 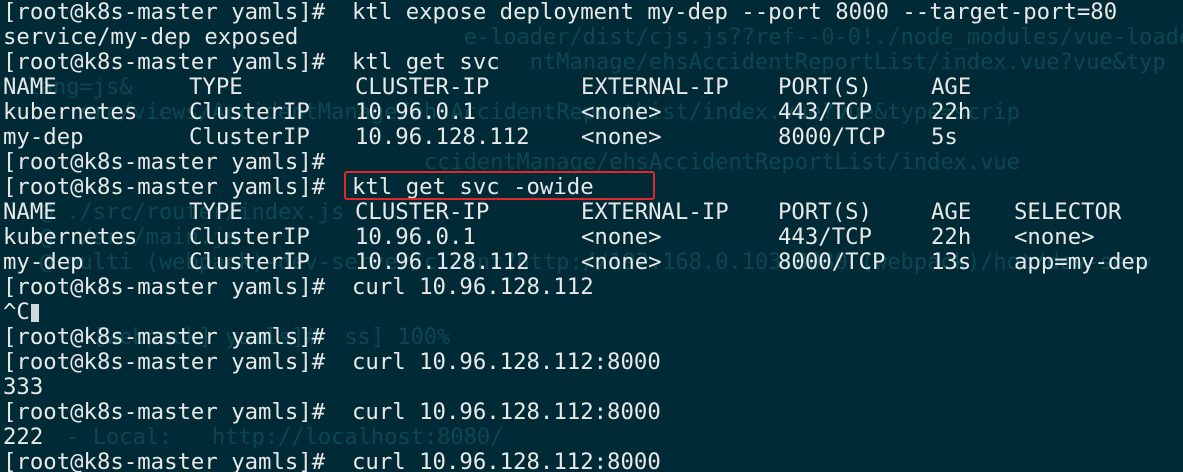 What do you see at coordinates (1081, 262) in the screenshot?
I see `table-cell: app=my-dep` at bounding box center [1081, 262].